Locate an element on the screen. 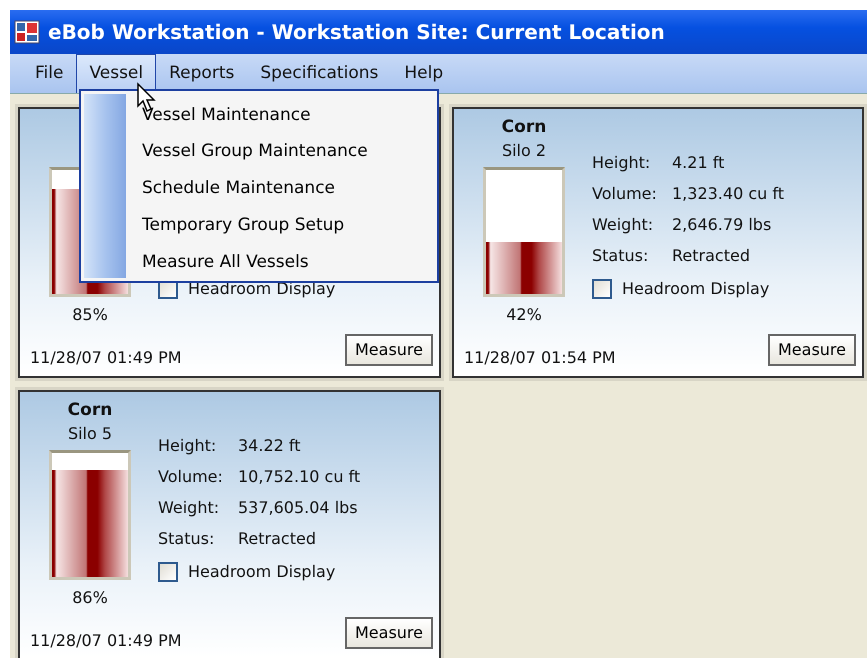  field-value: 4.21 ft is located at coordinates (698, 163).